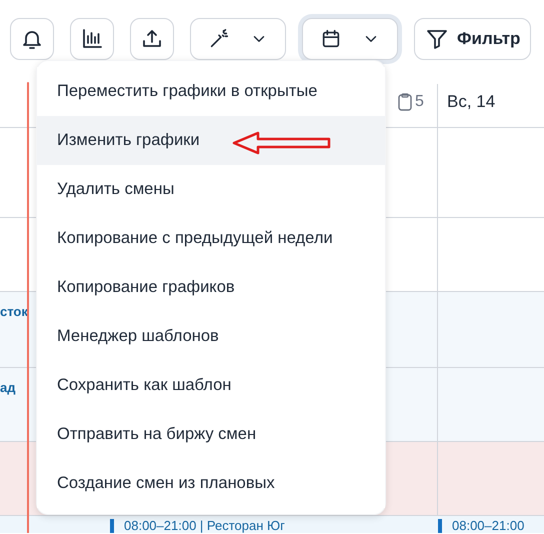  Describe the element at coordinates (282, 143) in the screenshot. I see `arrow-icon` at that location.